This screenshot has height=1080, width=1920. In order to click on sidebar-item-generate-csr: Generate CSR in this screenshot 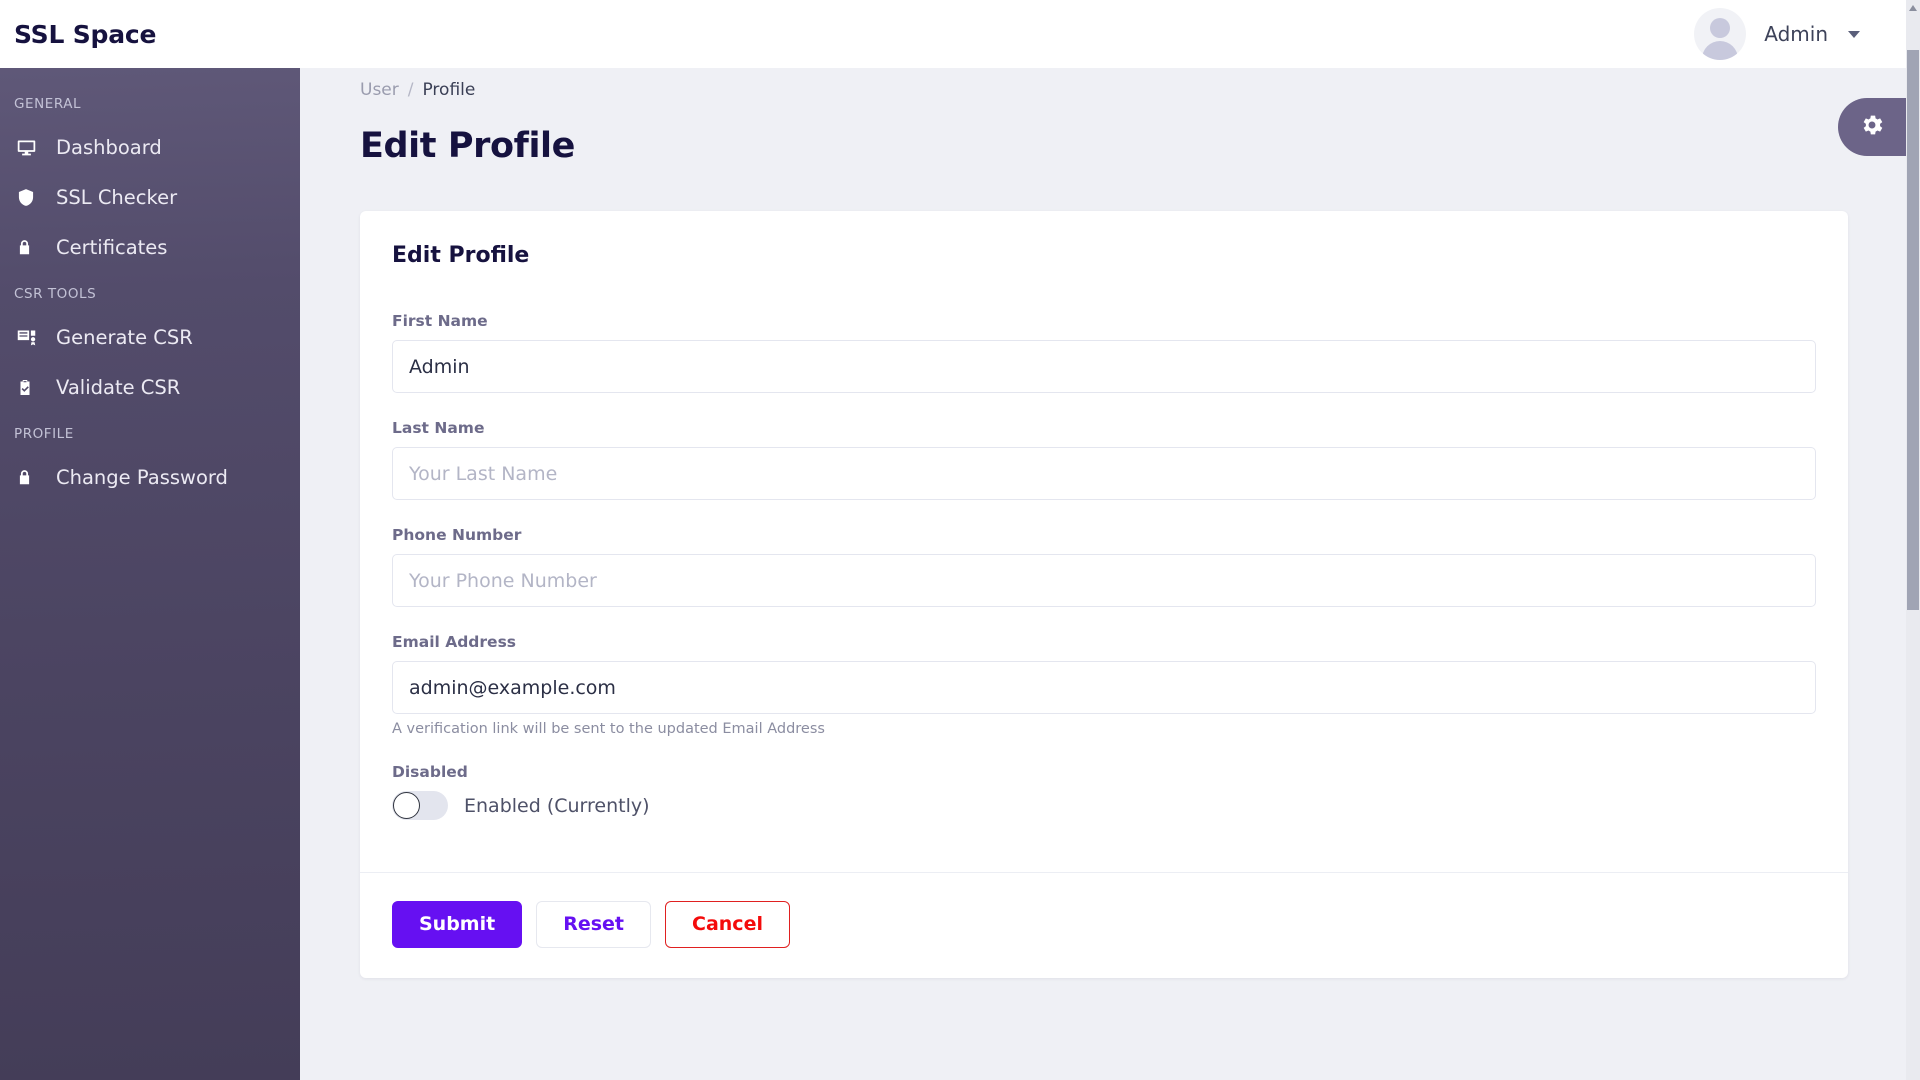, I will do `click(150, 337)`.